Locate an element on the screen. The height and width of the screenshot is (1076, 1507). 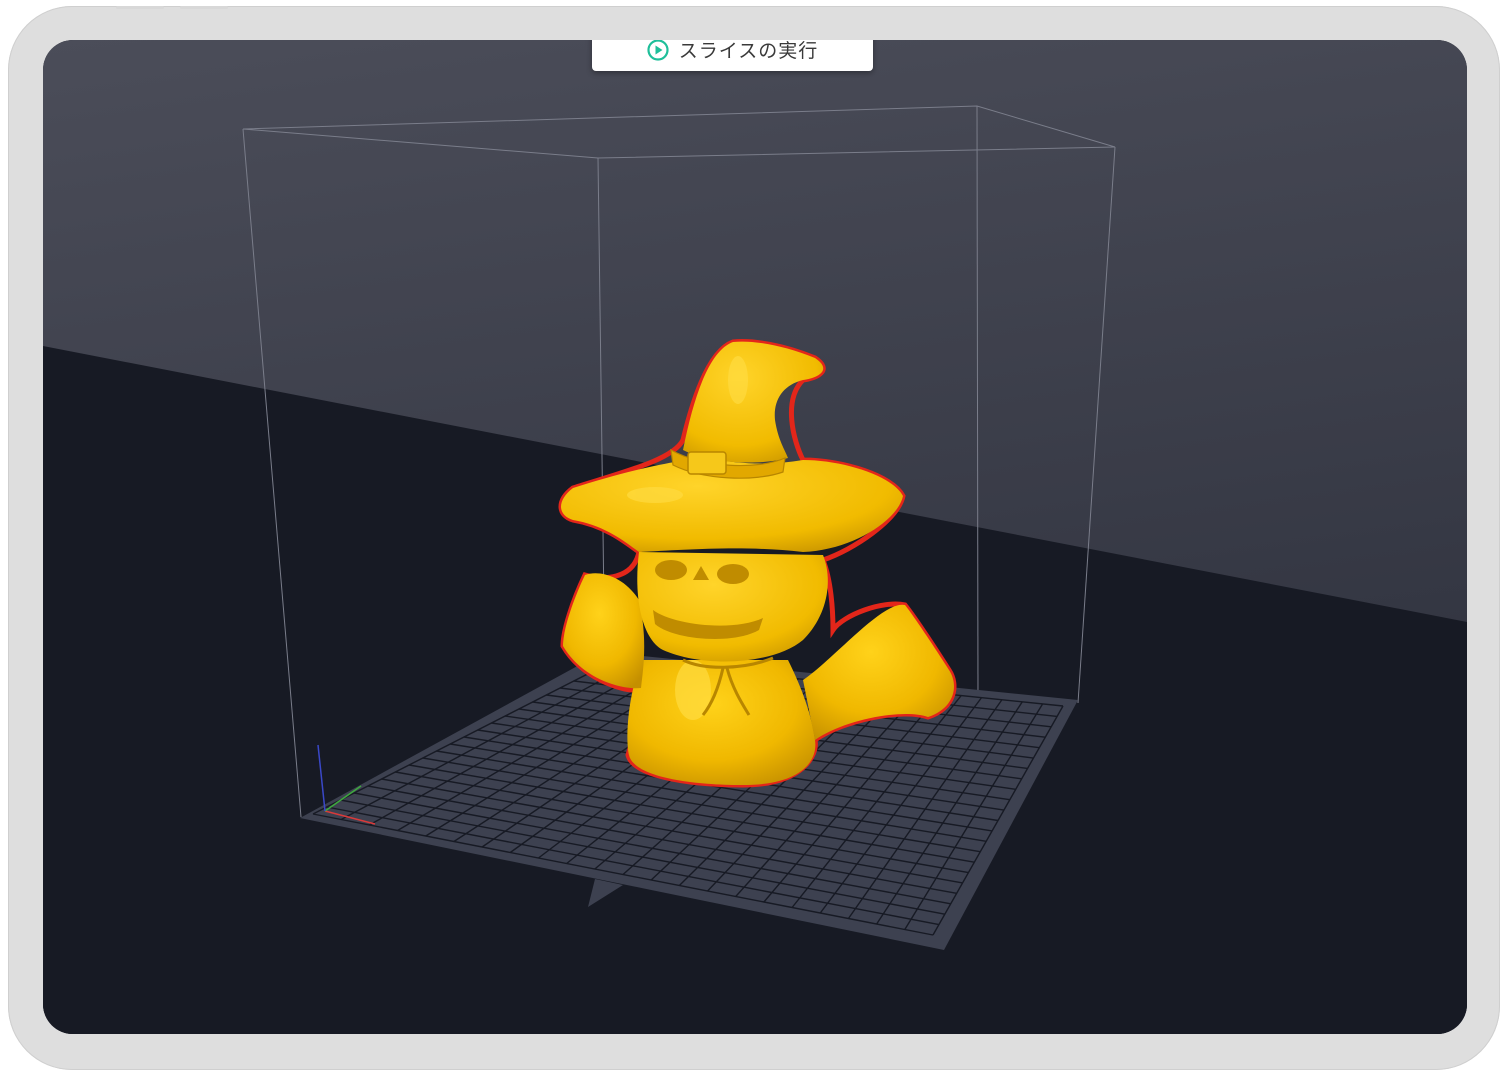
model-hat-buckle is located at coordinates (707, 463).